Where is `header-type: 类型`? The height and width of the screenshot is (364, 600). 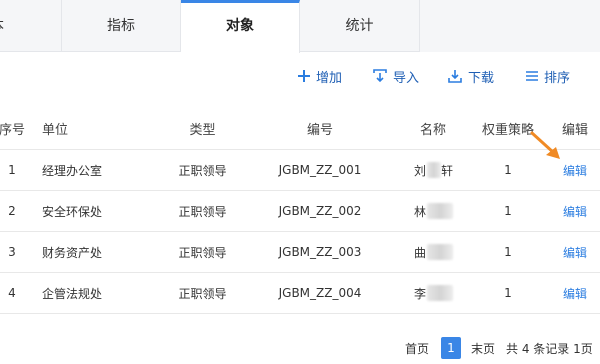 header-type: 类型 is located at coordinates (202, 130).